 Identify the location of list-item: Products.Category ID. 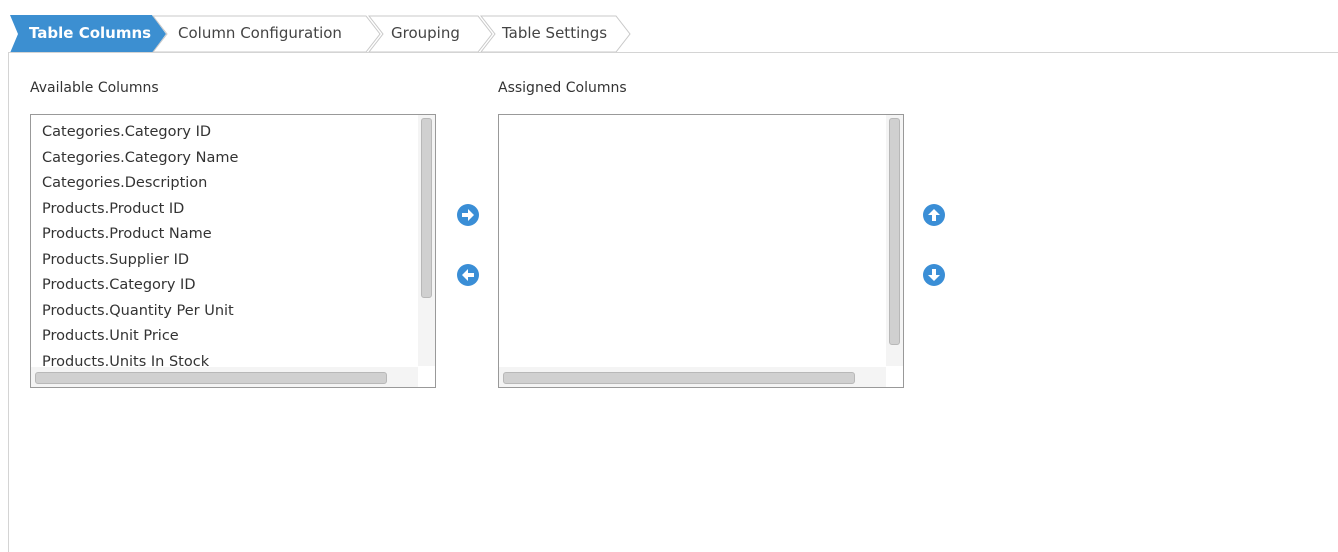
(140, 286).